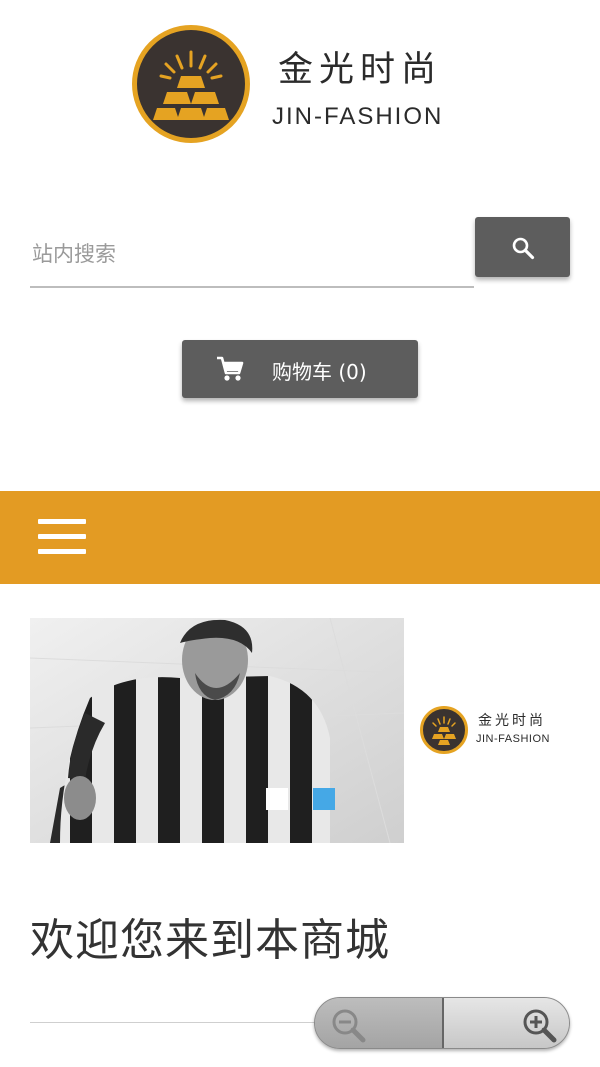 This screenshot has height=1067, width=600. I want to click on logo-emblem, so click(191, 84).